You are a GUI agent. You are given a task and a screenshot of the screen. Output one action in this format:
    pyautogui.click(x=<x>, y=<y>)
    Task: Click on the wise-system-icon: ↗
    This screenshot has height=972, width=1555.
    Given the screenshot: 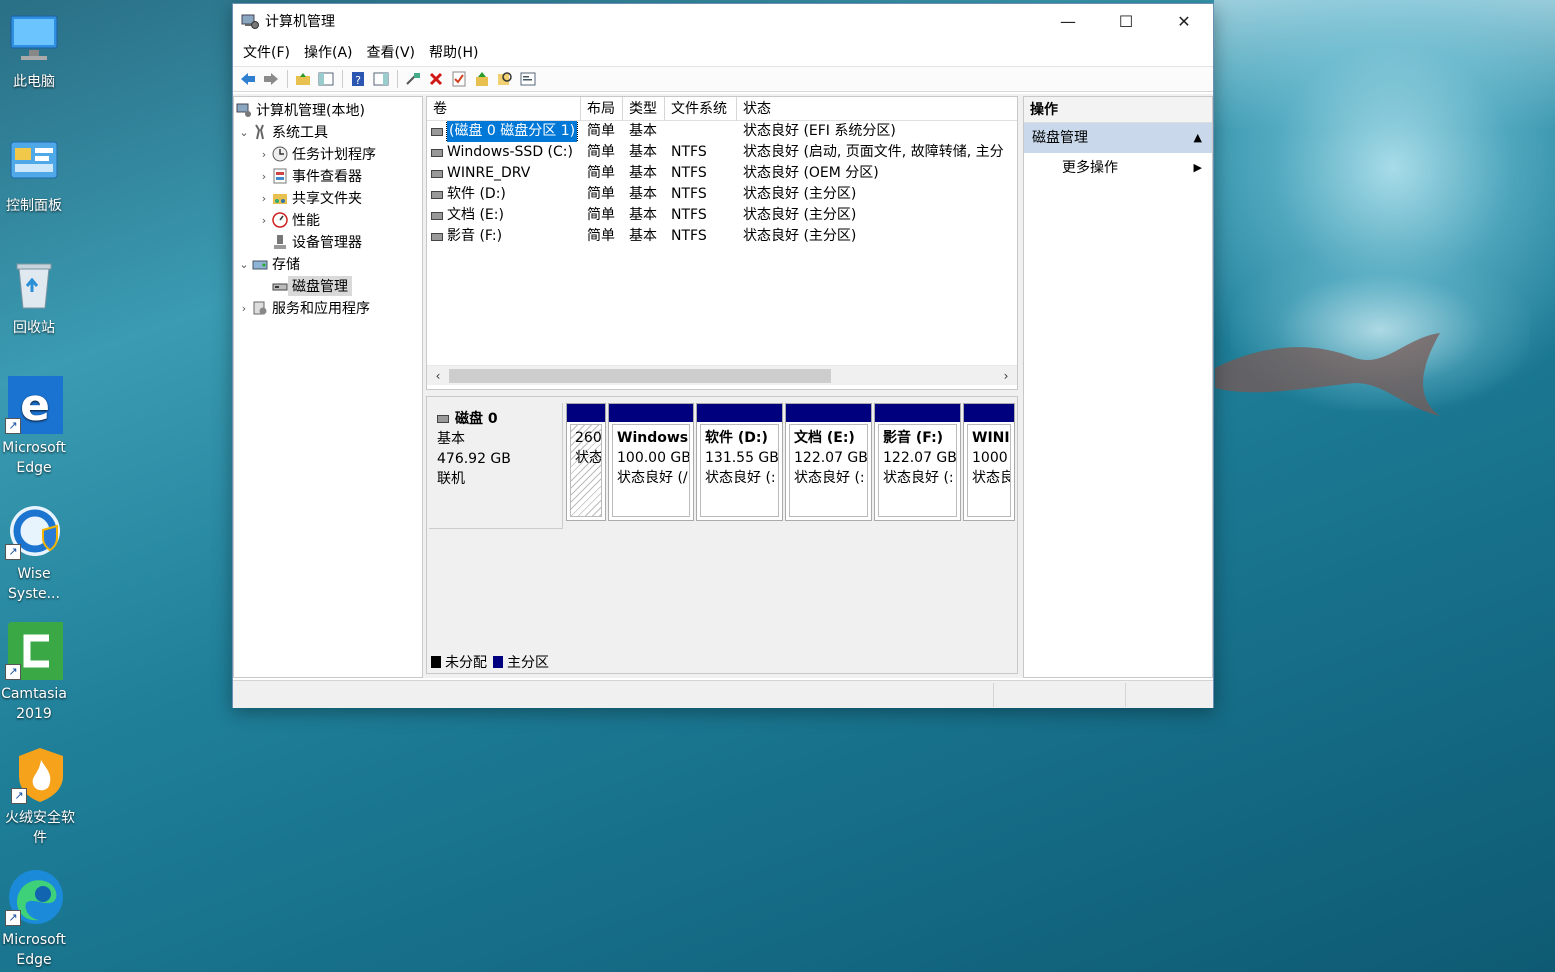 What is the action you would take?
    pyautogui.click(x=34, y=531)
    